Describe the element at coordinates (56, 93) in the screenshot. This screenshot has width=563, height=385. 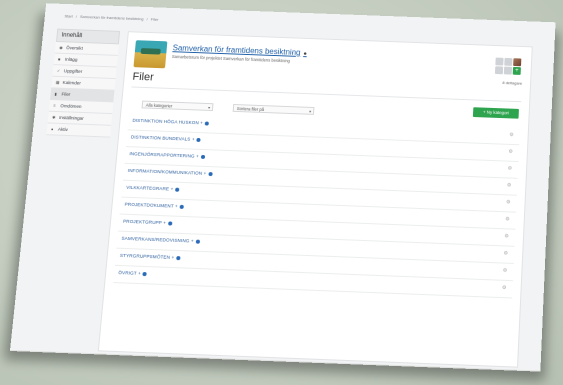
I see `file-icon: ▮` at that location.